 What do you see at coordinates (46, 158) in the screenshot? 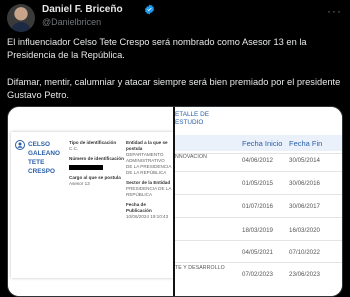
I see `candidate-name: CELSO GALEANO TETE CRESPO` at bounding box center [46, 158].